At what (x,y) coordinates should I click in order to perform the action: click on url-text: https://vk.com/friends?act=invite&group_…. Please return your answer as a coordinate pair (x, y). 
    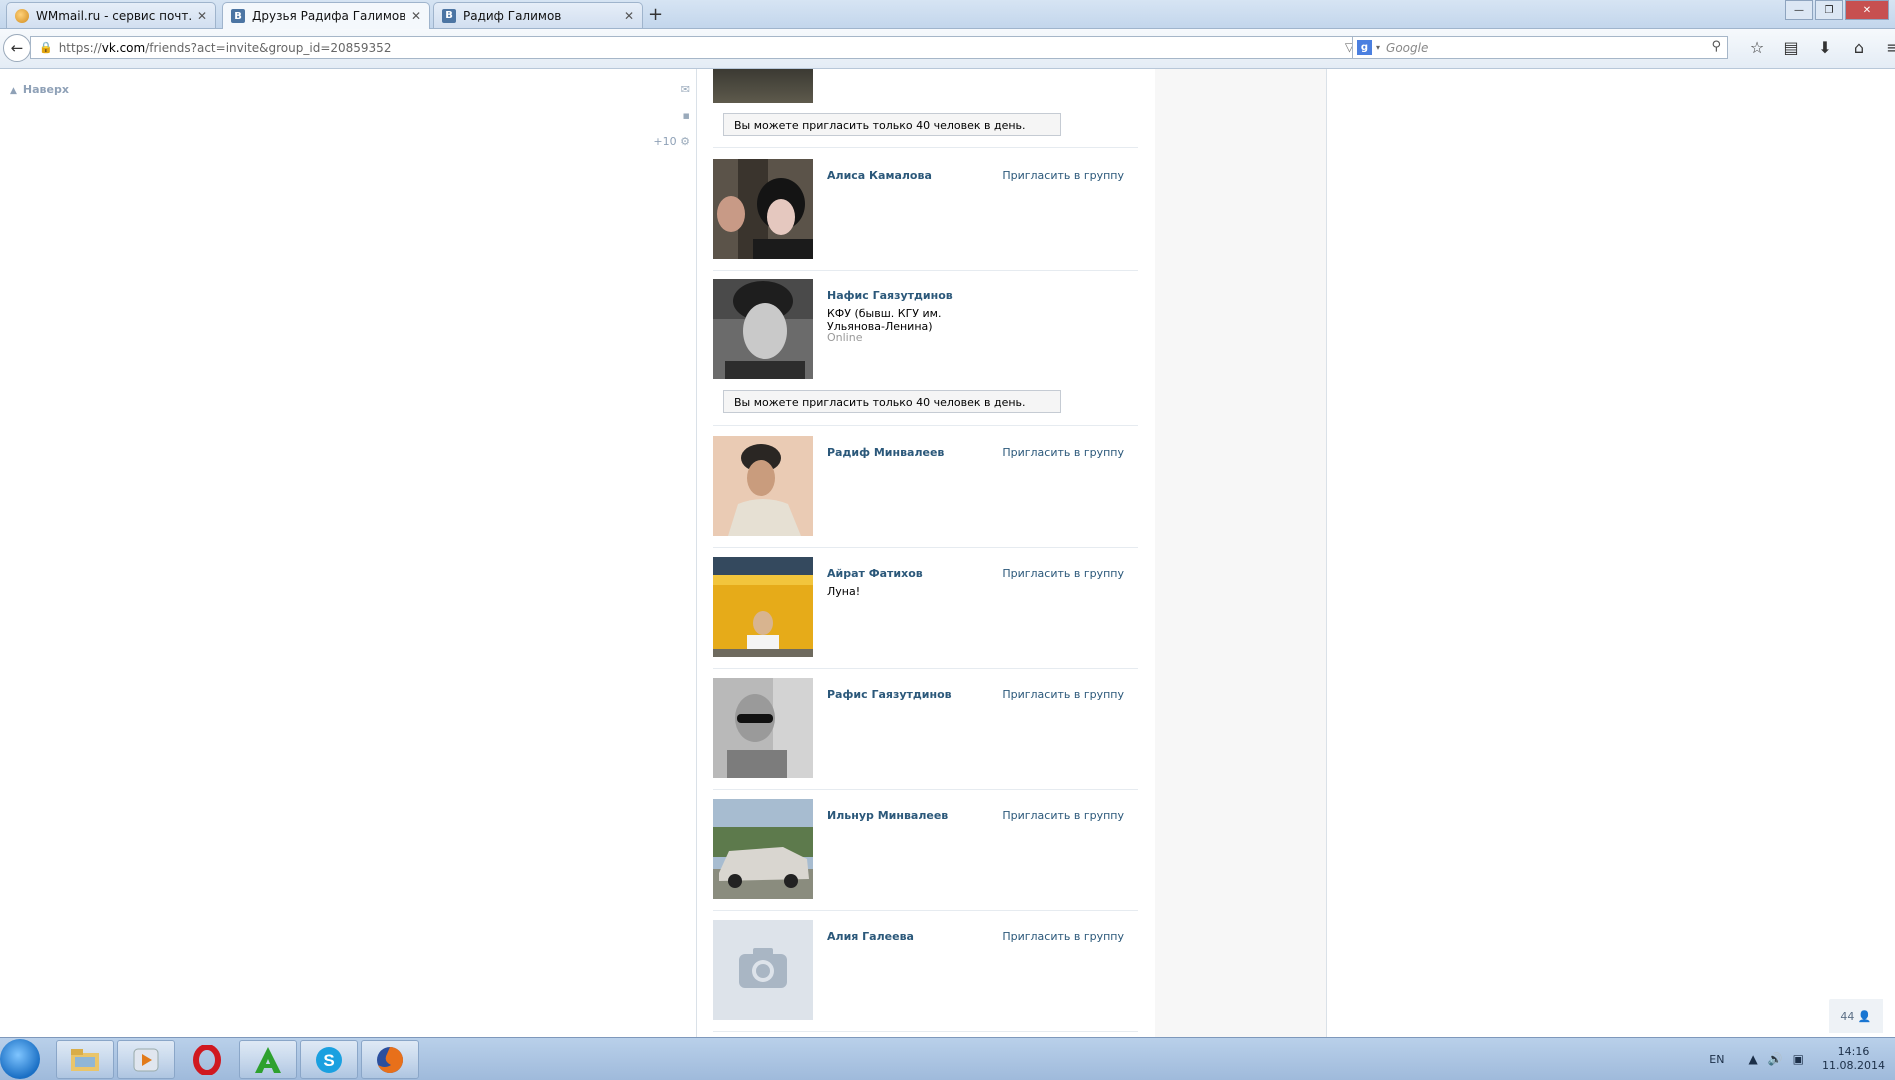
    Looking at the image, I should click on (225, 47).